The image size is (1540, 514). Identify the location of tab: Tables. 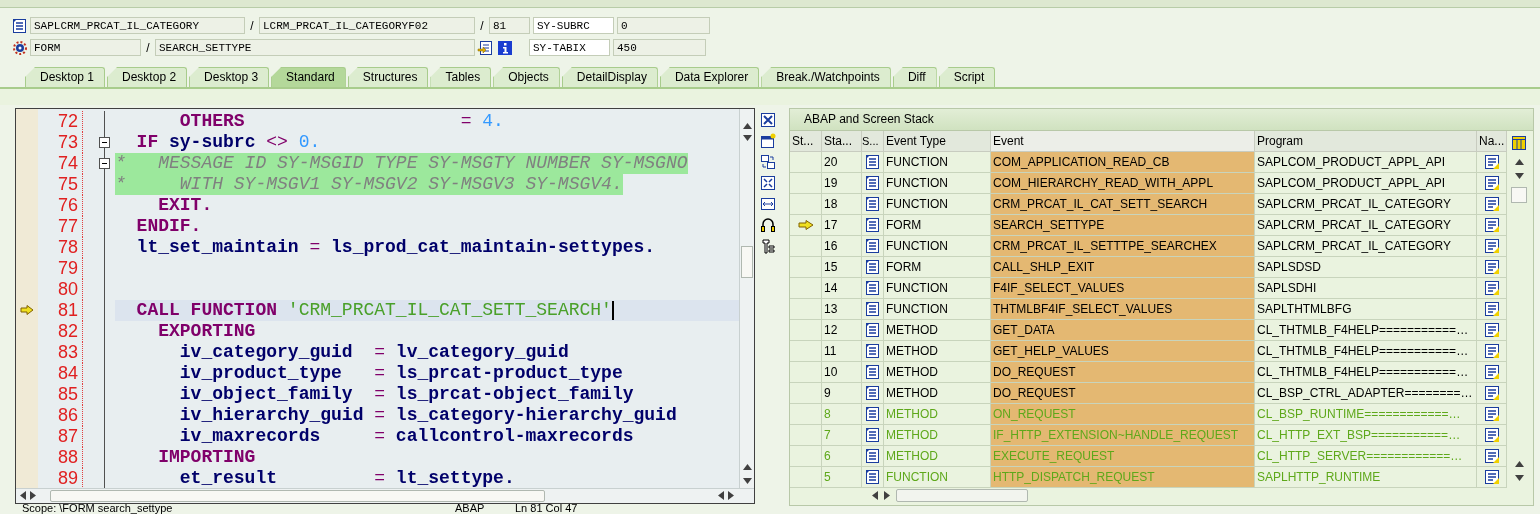
(461, 76).